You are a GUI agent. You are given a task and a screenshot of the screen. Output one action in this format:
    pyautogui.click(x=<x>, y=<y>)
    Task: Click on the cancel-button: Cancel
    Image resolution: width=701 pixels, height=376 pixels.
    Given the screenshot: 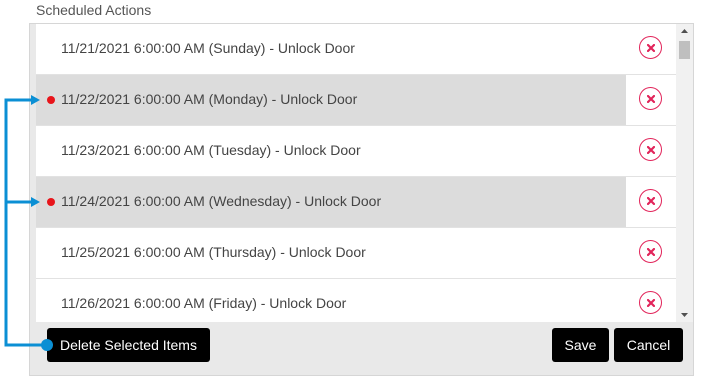 What is the action you would take?
    pyautogui.click(x=648, y=345)
    